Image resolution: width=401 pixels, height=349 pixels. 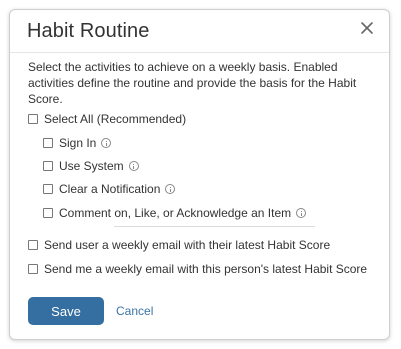 What do you see at coordinates (367, 28) in the screenshot?
I see `close-icon` at bounding box center [367, 28].